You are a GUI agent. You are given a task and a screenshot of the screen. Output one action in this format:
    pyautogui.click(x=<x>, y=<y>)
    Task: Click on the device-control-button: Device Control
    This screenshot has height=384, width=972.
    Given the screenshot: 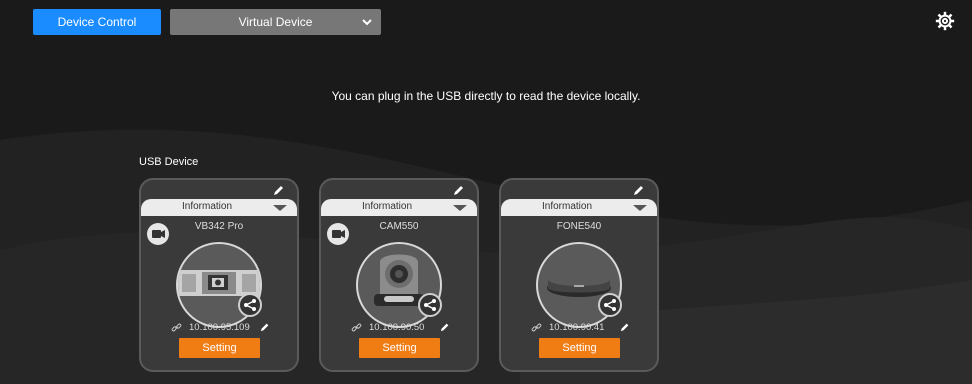 What is the action you would take?
    pyautogui.click(x=97, y=22)
    